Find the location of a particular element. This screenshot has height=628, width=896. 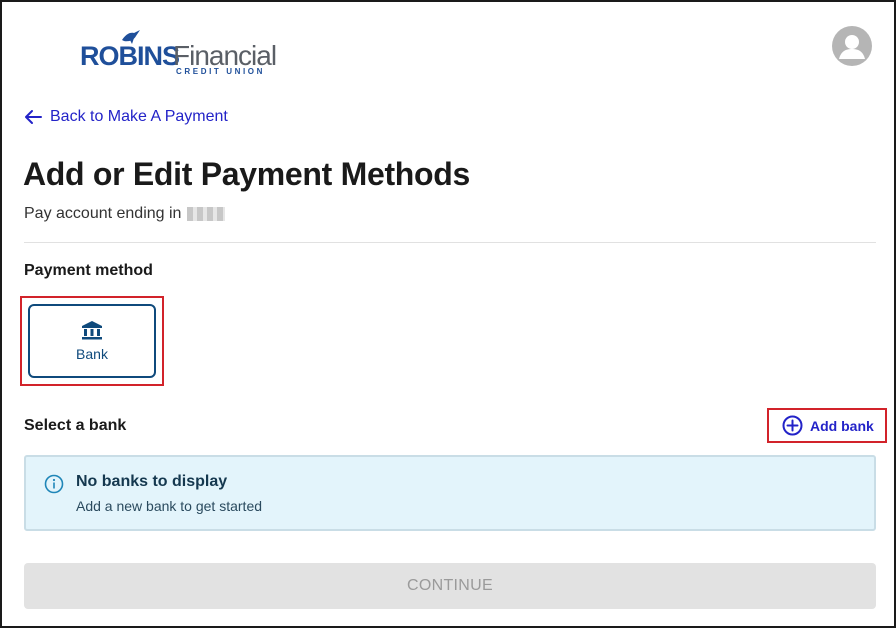

plus-circle-icon is located at coordinates (792, 425).